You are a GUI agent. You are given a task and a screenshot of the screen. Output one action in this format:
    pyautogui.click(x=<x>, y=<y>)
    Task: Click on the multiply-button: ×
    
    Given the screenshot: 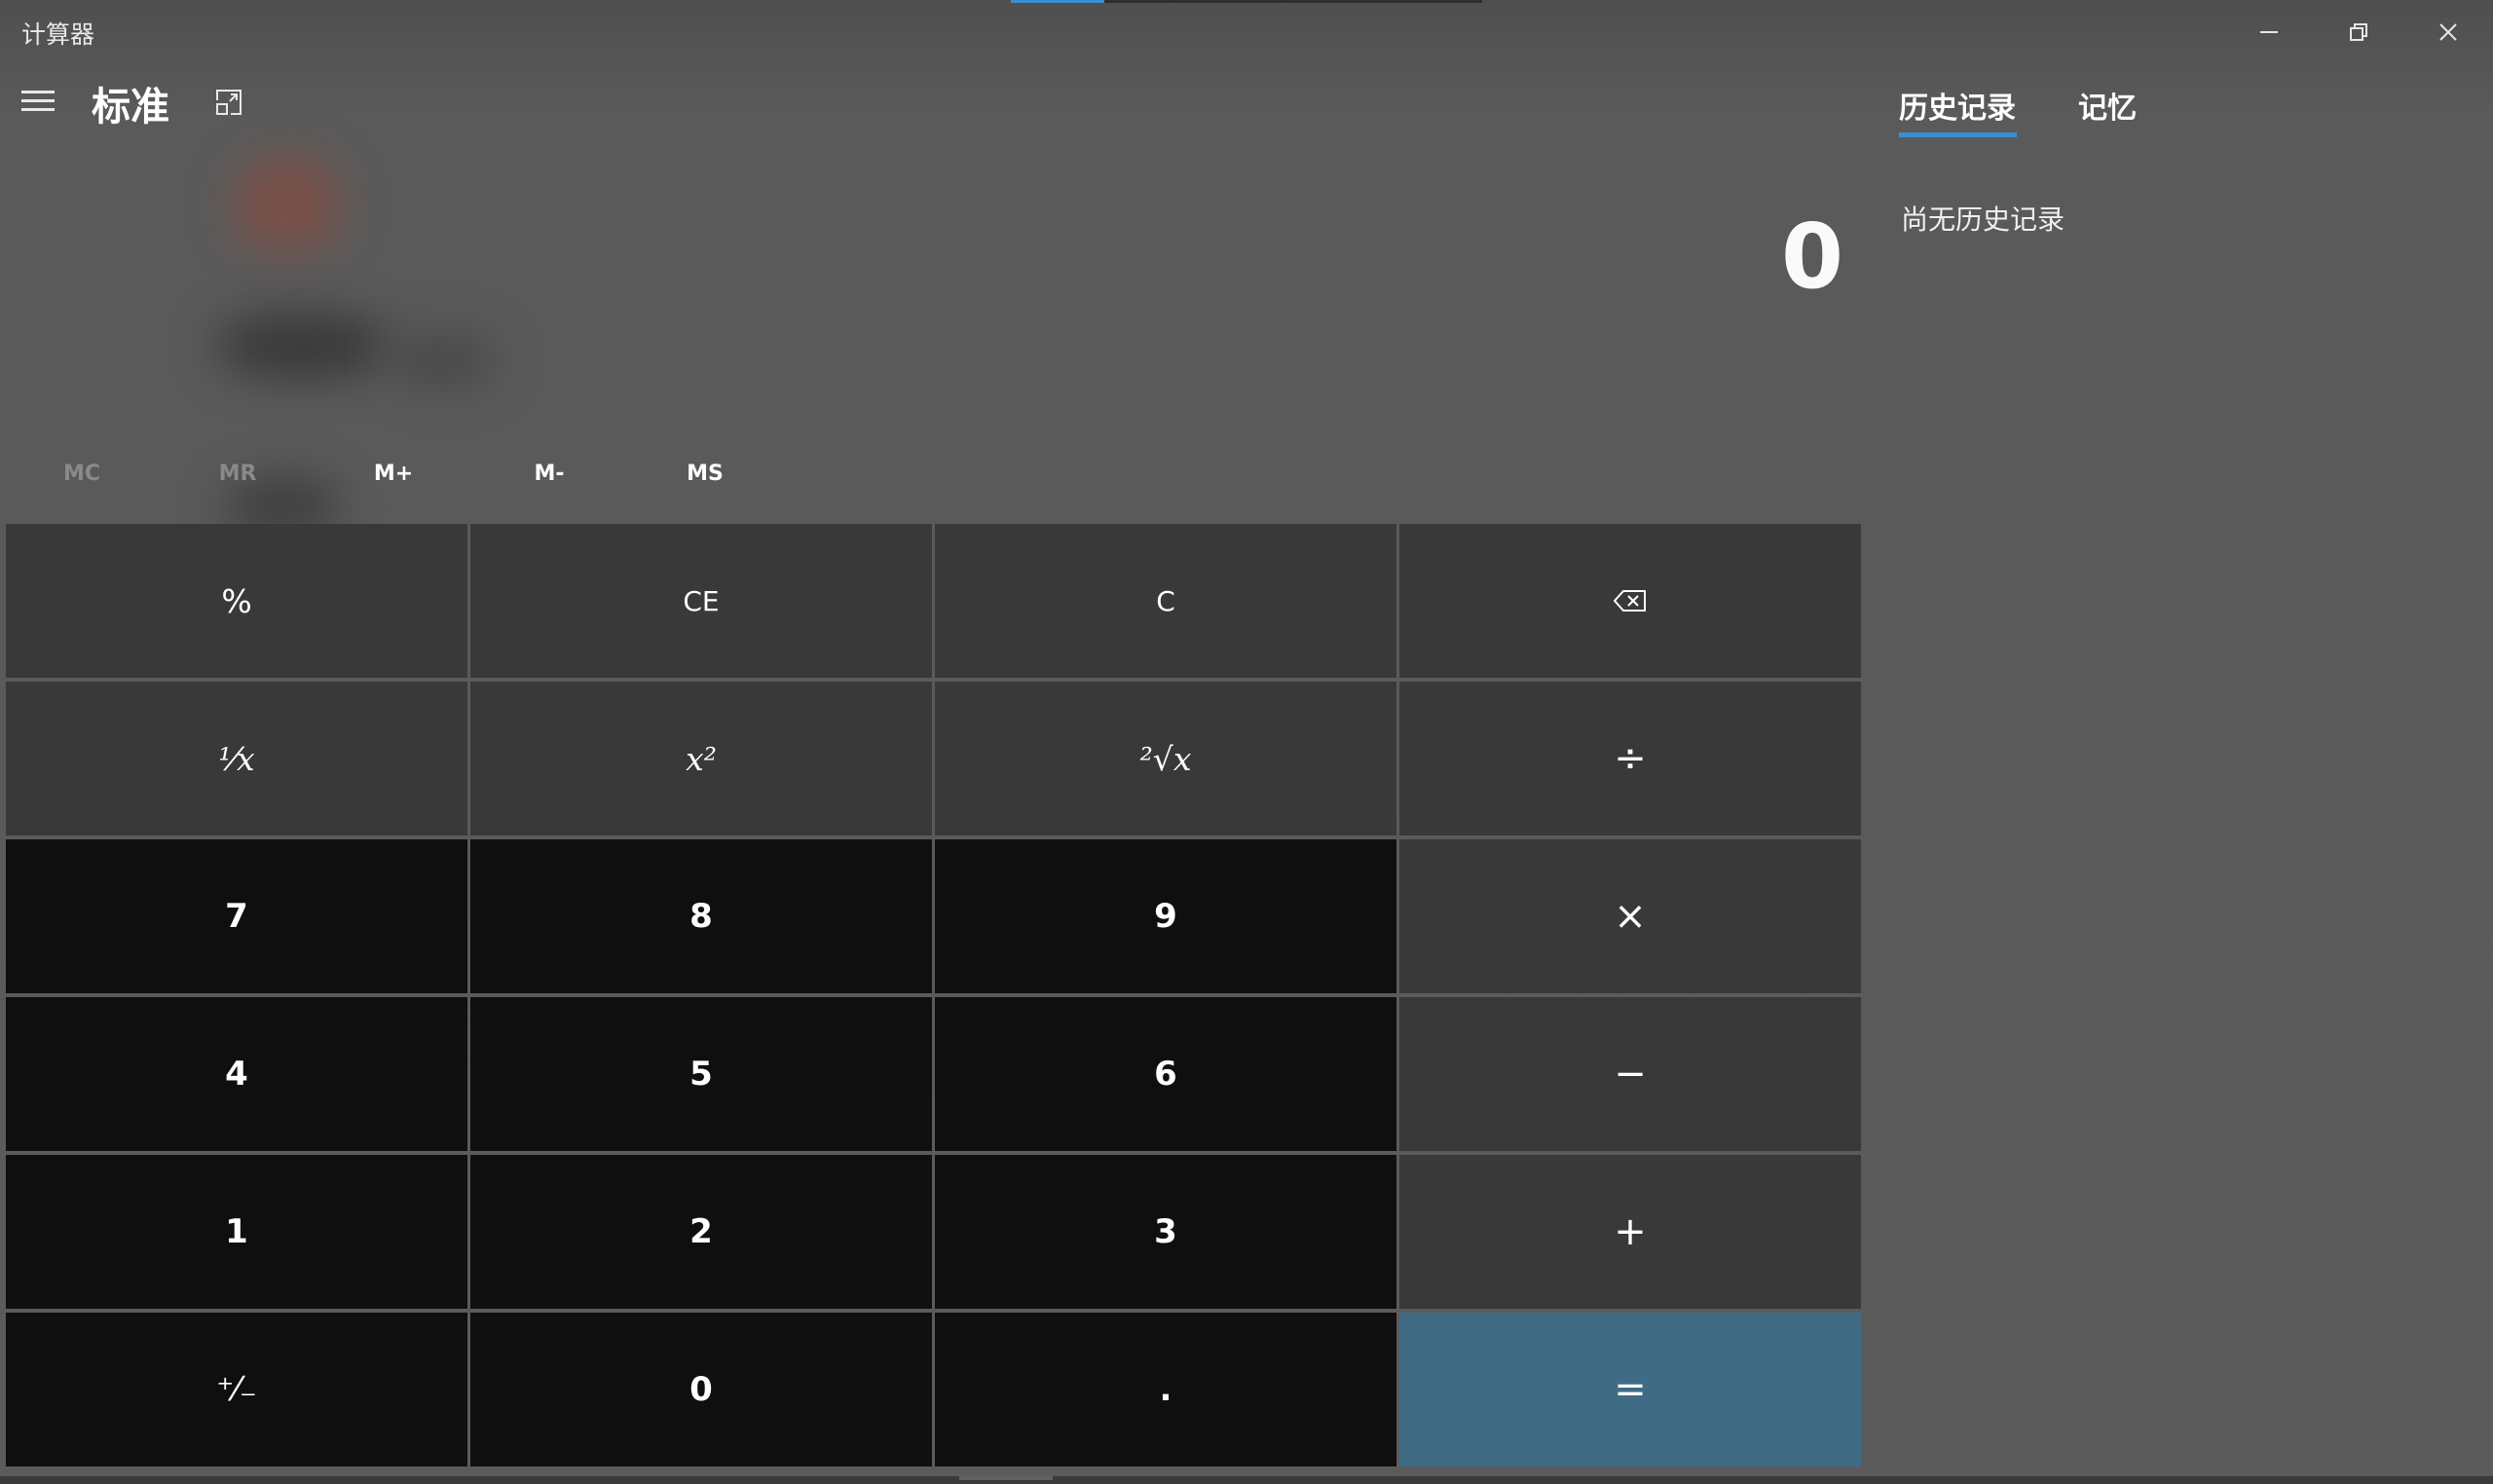 What is the action you would take?
    pyautogui.click(x=1630, y=916)
    